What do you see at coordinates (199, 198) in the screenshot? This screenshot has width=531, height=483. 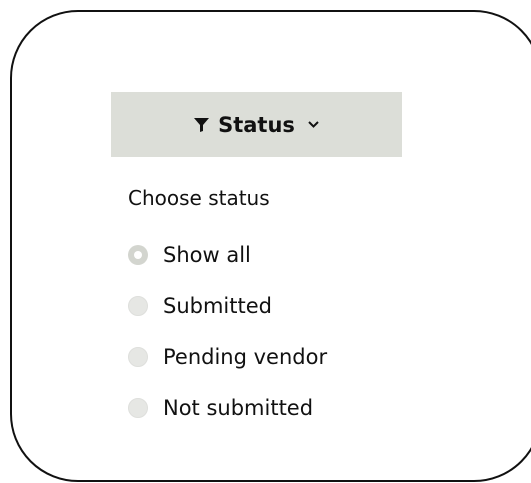 I see `panel-title: Choose status` at bounding box center [199, 198].